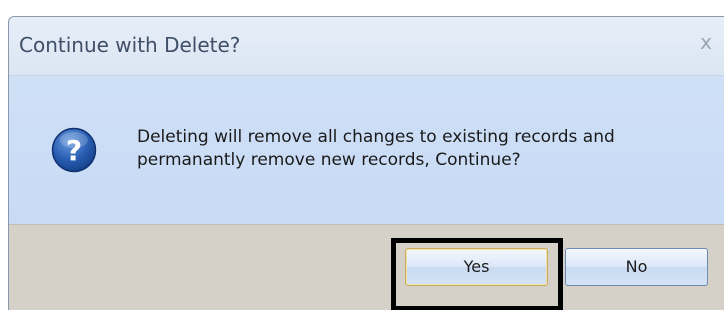 This screenshot has height=310, width=724. I want to click on close-icon: x, so click(706, 42).